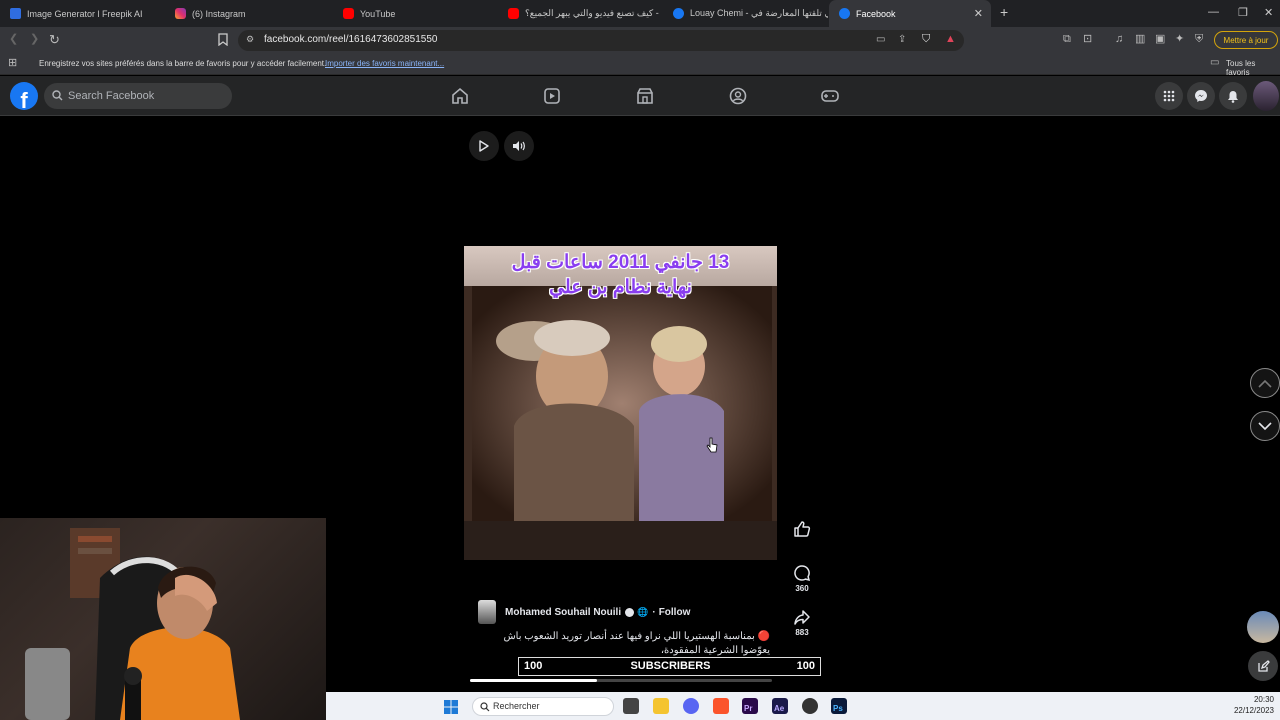 The height and width of the screenshot is (720, 1280). Describe the element at coordinates (552, 96) in the screenshot. I see `video-icon` at that location.